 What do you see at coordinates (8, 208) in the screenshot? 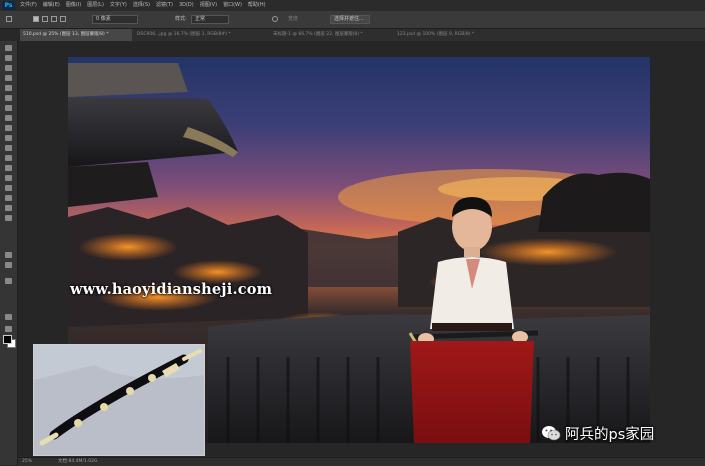
I see `path-selection-tool-icon` at bounding box center [8, 208].